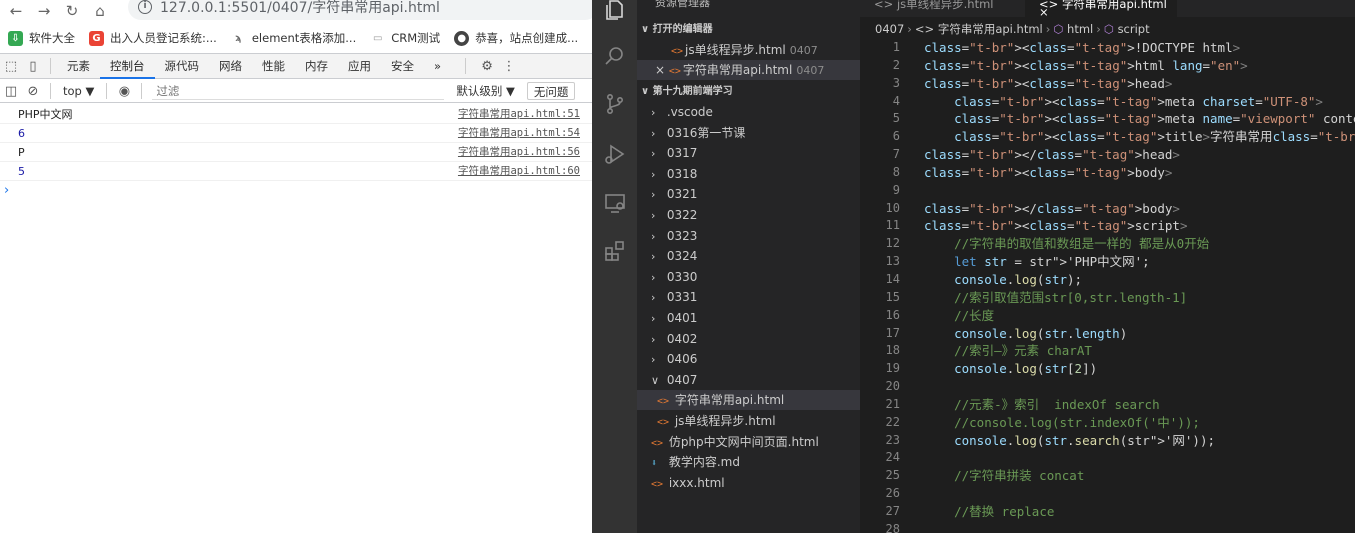  Describe the element at coordinates (614, 251) in the screenshot. I see `extensions-icon` at that location.